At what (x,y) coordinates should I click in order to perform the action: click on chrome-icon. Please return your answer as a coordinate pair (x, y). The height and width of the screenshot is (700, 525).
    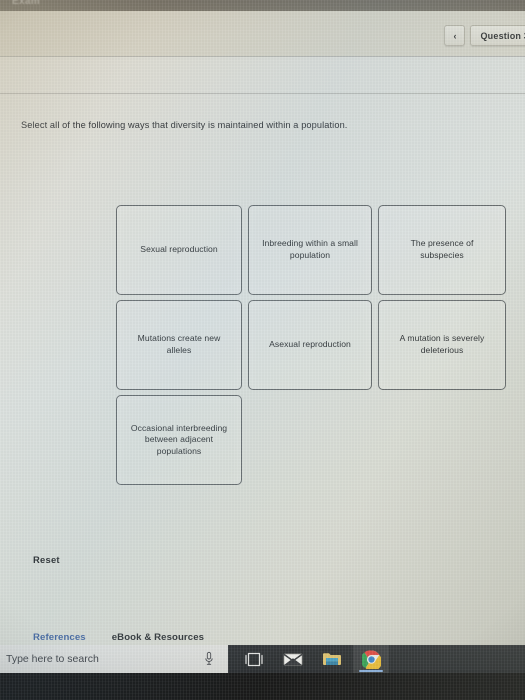
    Looking at the image, I should click on (371, 659).